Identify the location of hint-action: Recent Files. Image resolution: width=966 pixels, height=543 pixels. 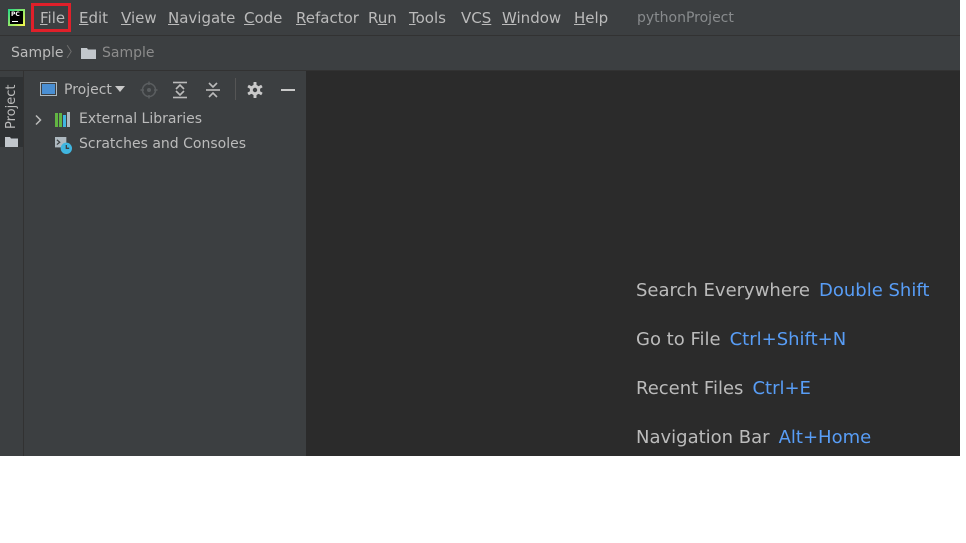
(690, 388).